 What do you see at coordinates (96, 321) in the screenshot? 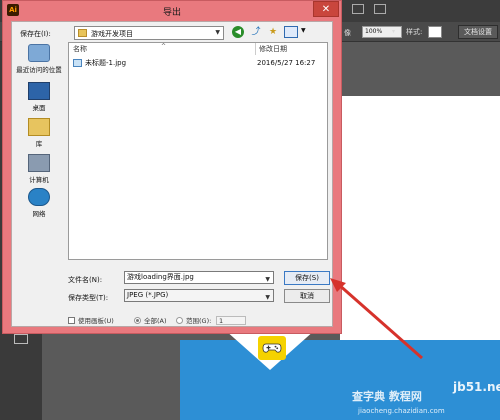
I see `use-artboards-label: 使用画板(U)` at bounding box center [96, 321].